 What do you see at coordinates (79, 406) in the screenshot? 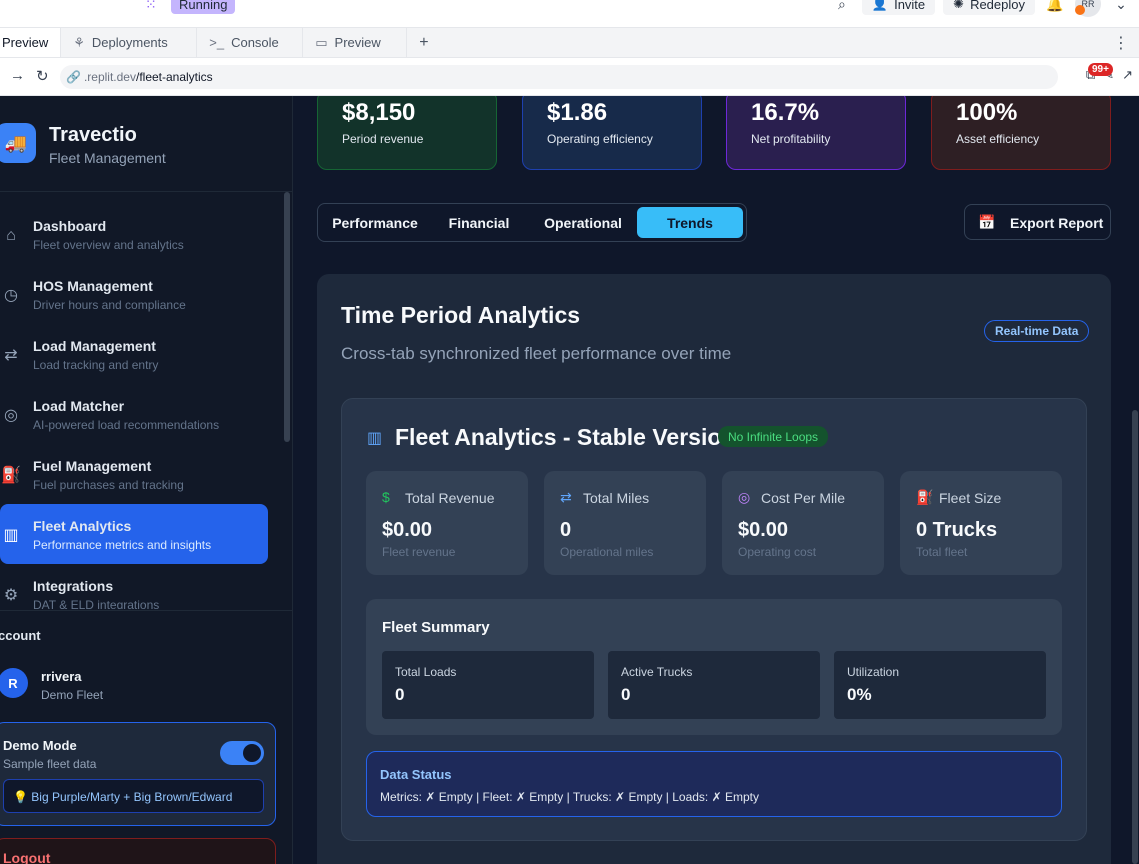
I see `sidebar-item-title: Load Matcher` at bounding box center [79, 406].